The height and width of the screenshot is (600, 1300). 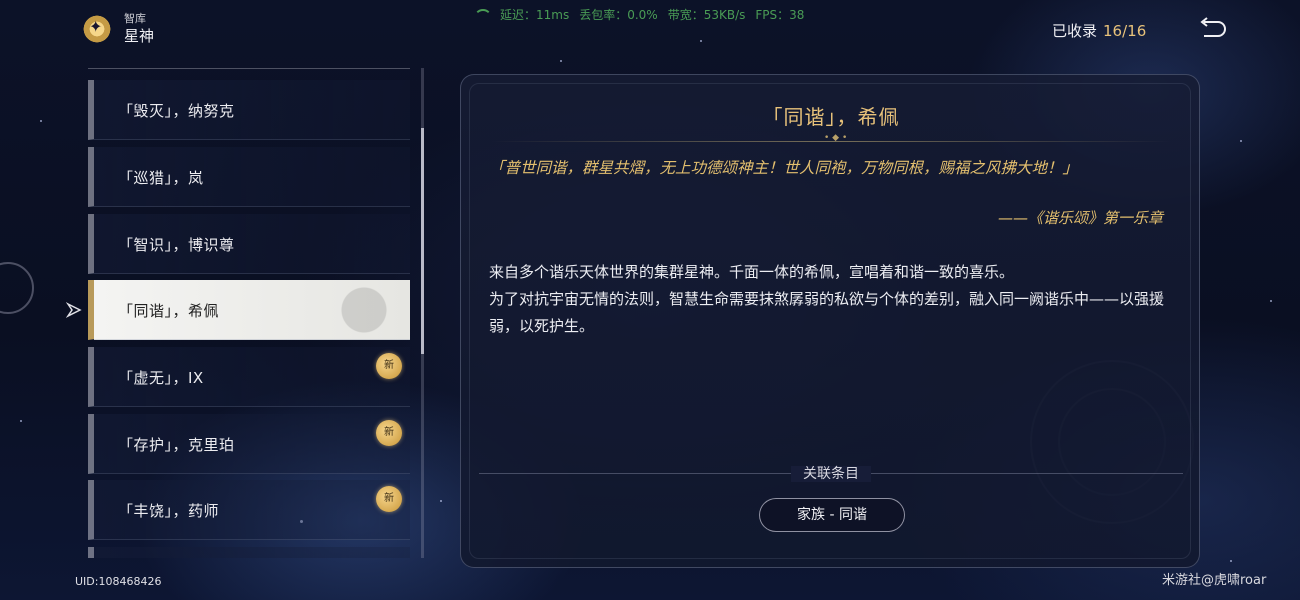 I want to click on codex-logo-icon, so click(x=97, y=29).